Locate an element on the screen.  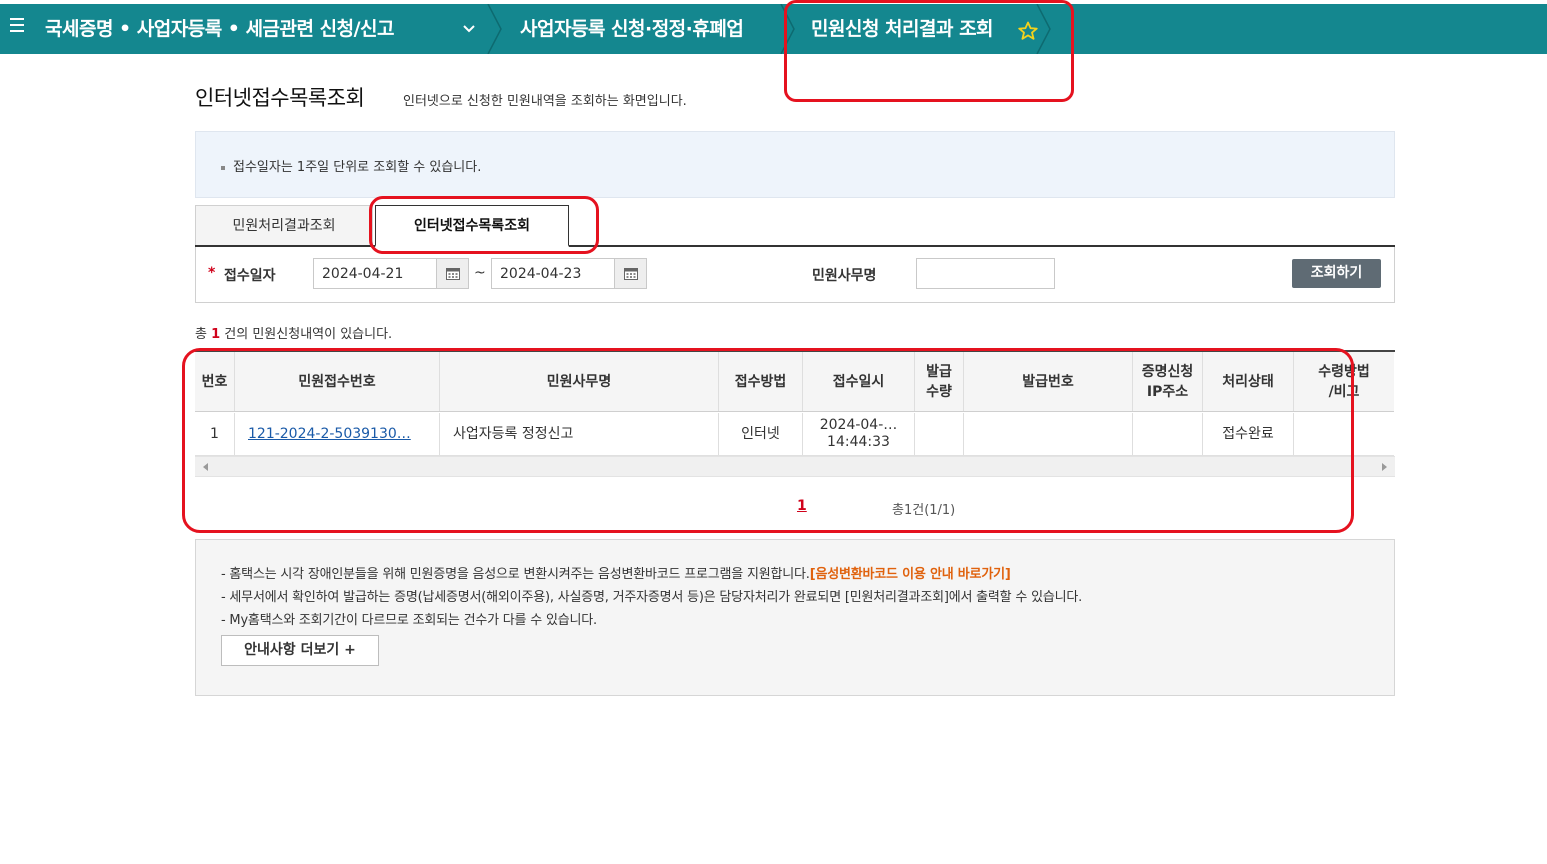
total-prefix: 총 is located at coordinates (201, 334).